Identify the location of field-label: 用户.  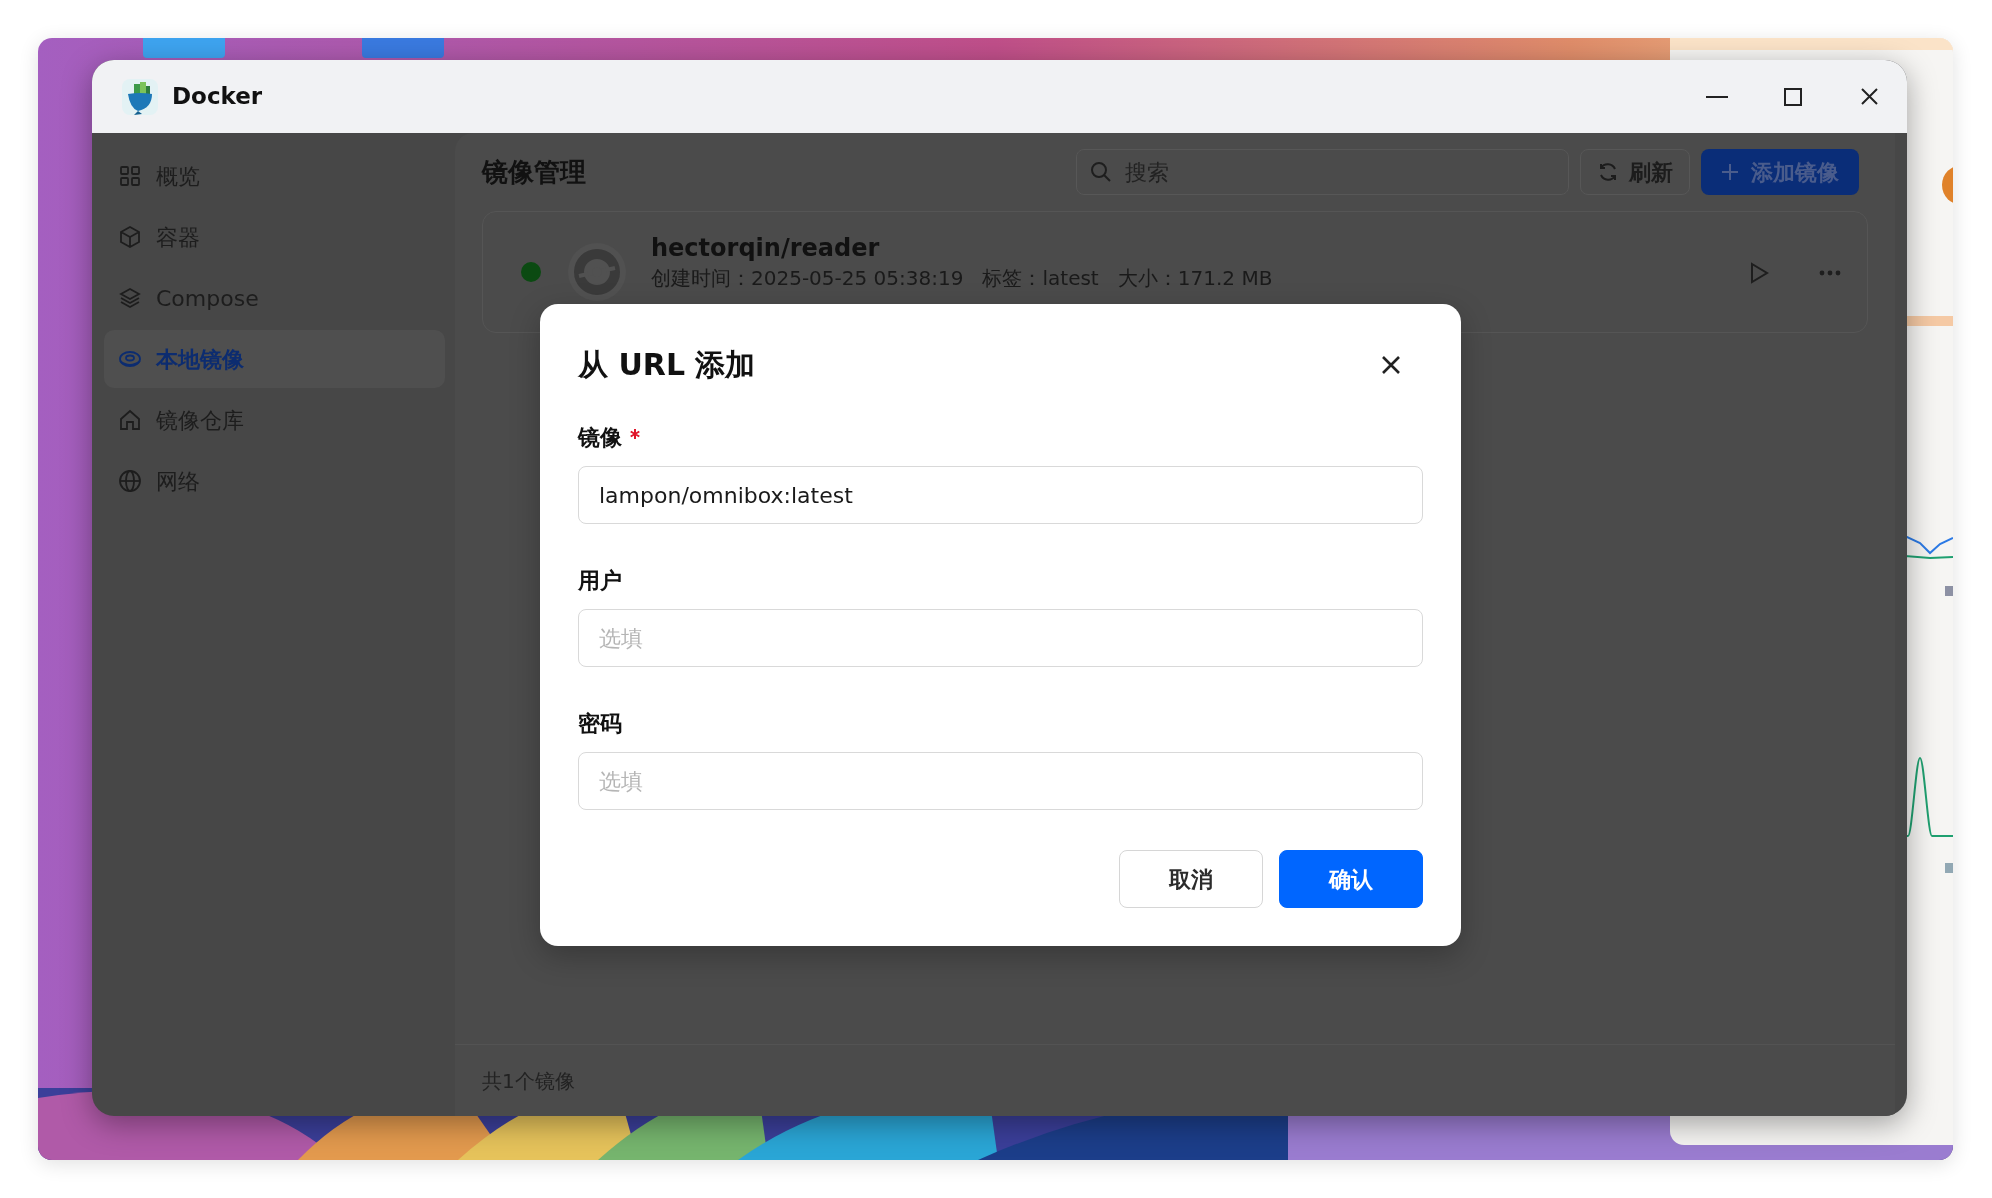
(600, 581).